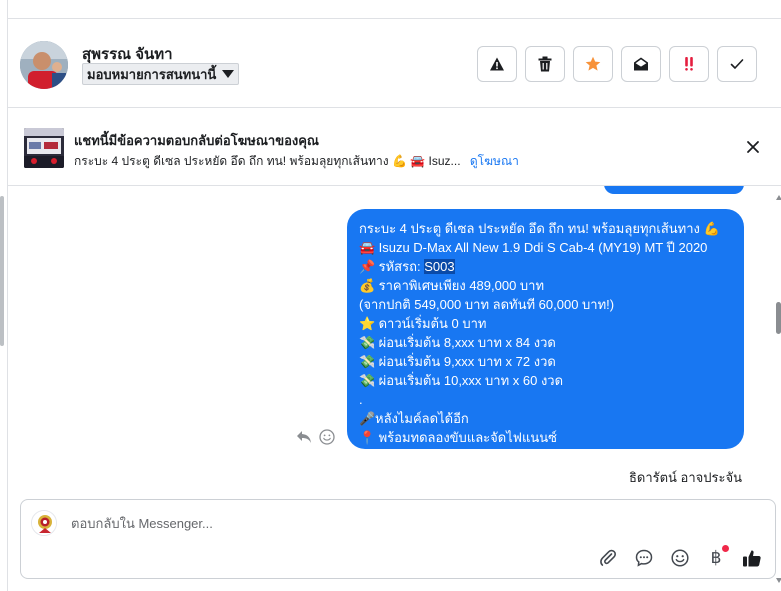 The height and width of the screenshot is (591, 781). What do you see at coordinates (228, 74) in the screenshot?
I see `chevron-down-icon` at bounding box center [228, 74].